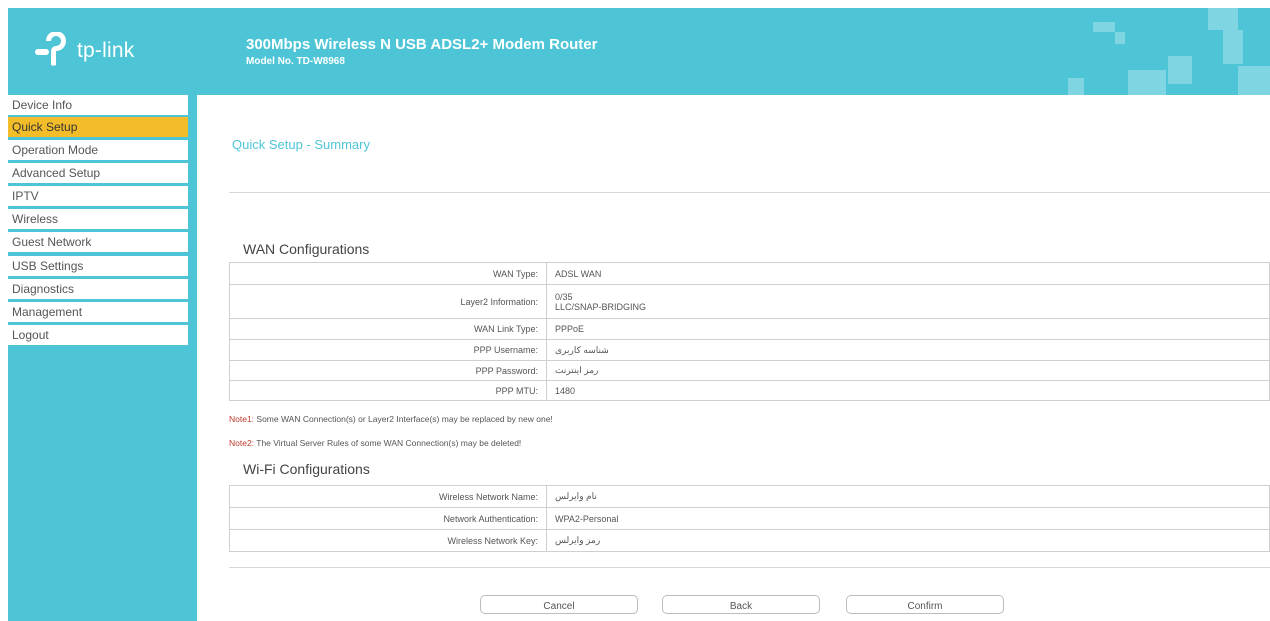 This screenshot has height=621, width=1270. Describe the element at coordinates (50, 49) in the screenshot. I see `logo-icon` at that location.